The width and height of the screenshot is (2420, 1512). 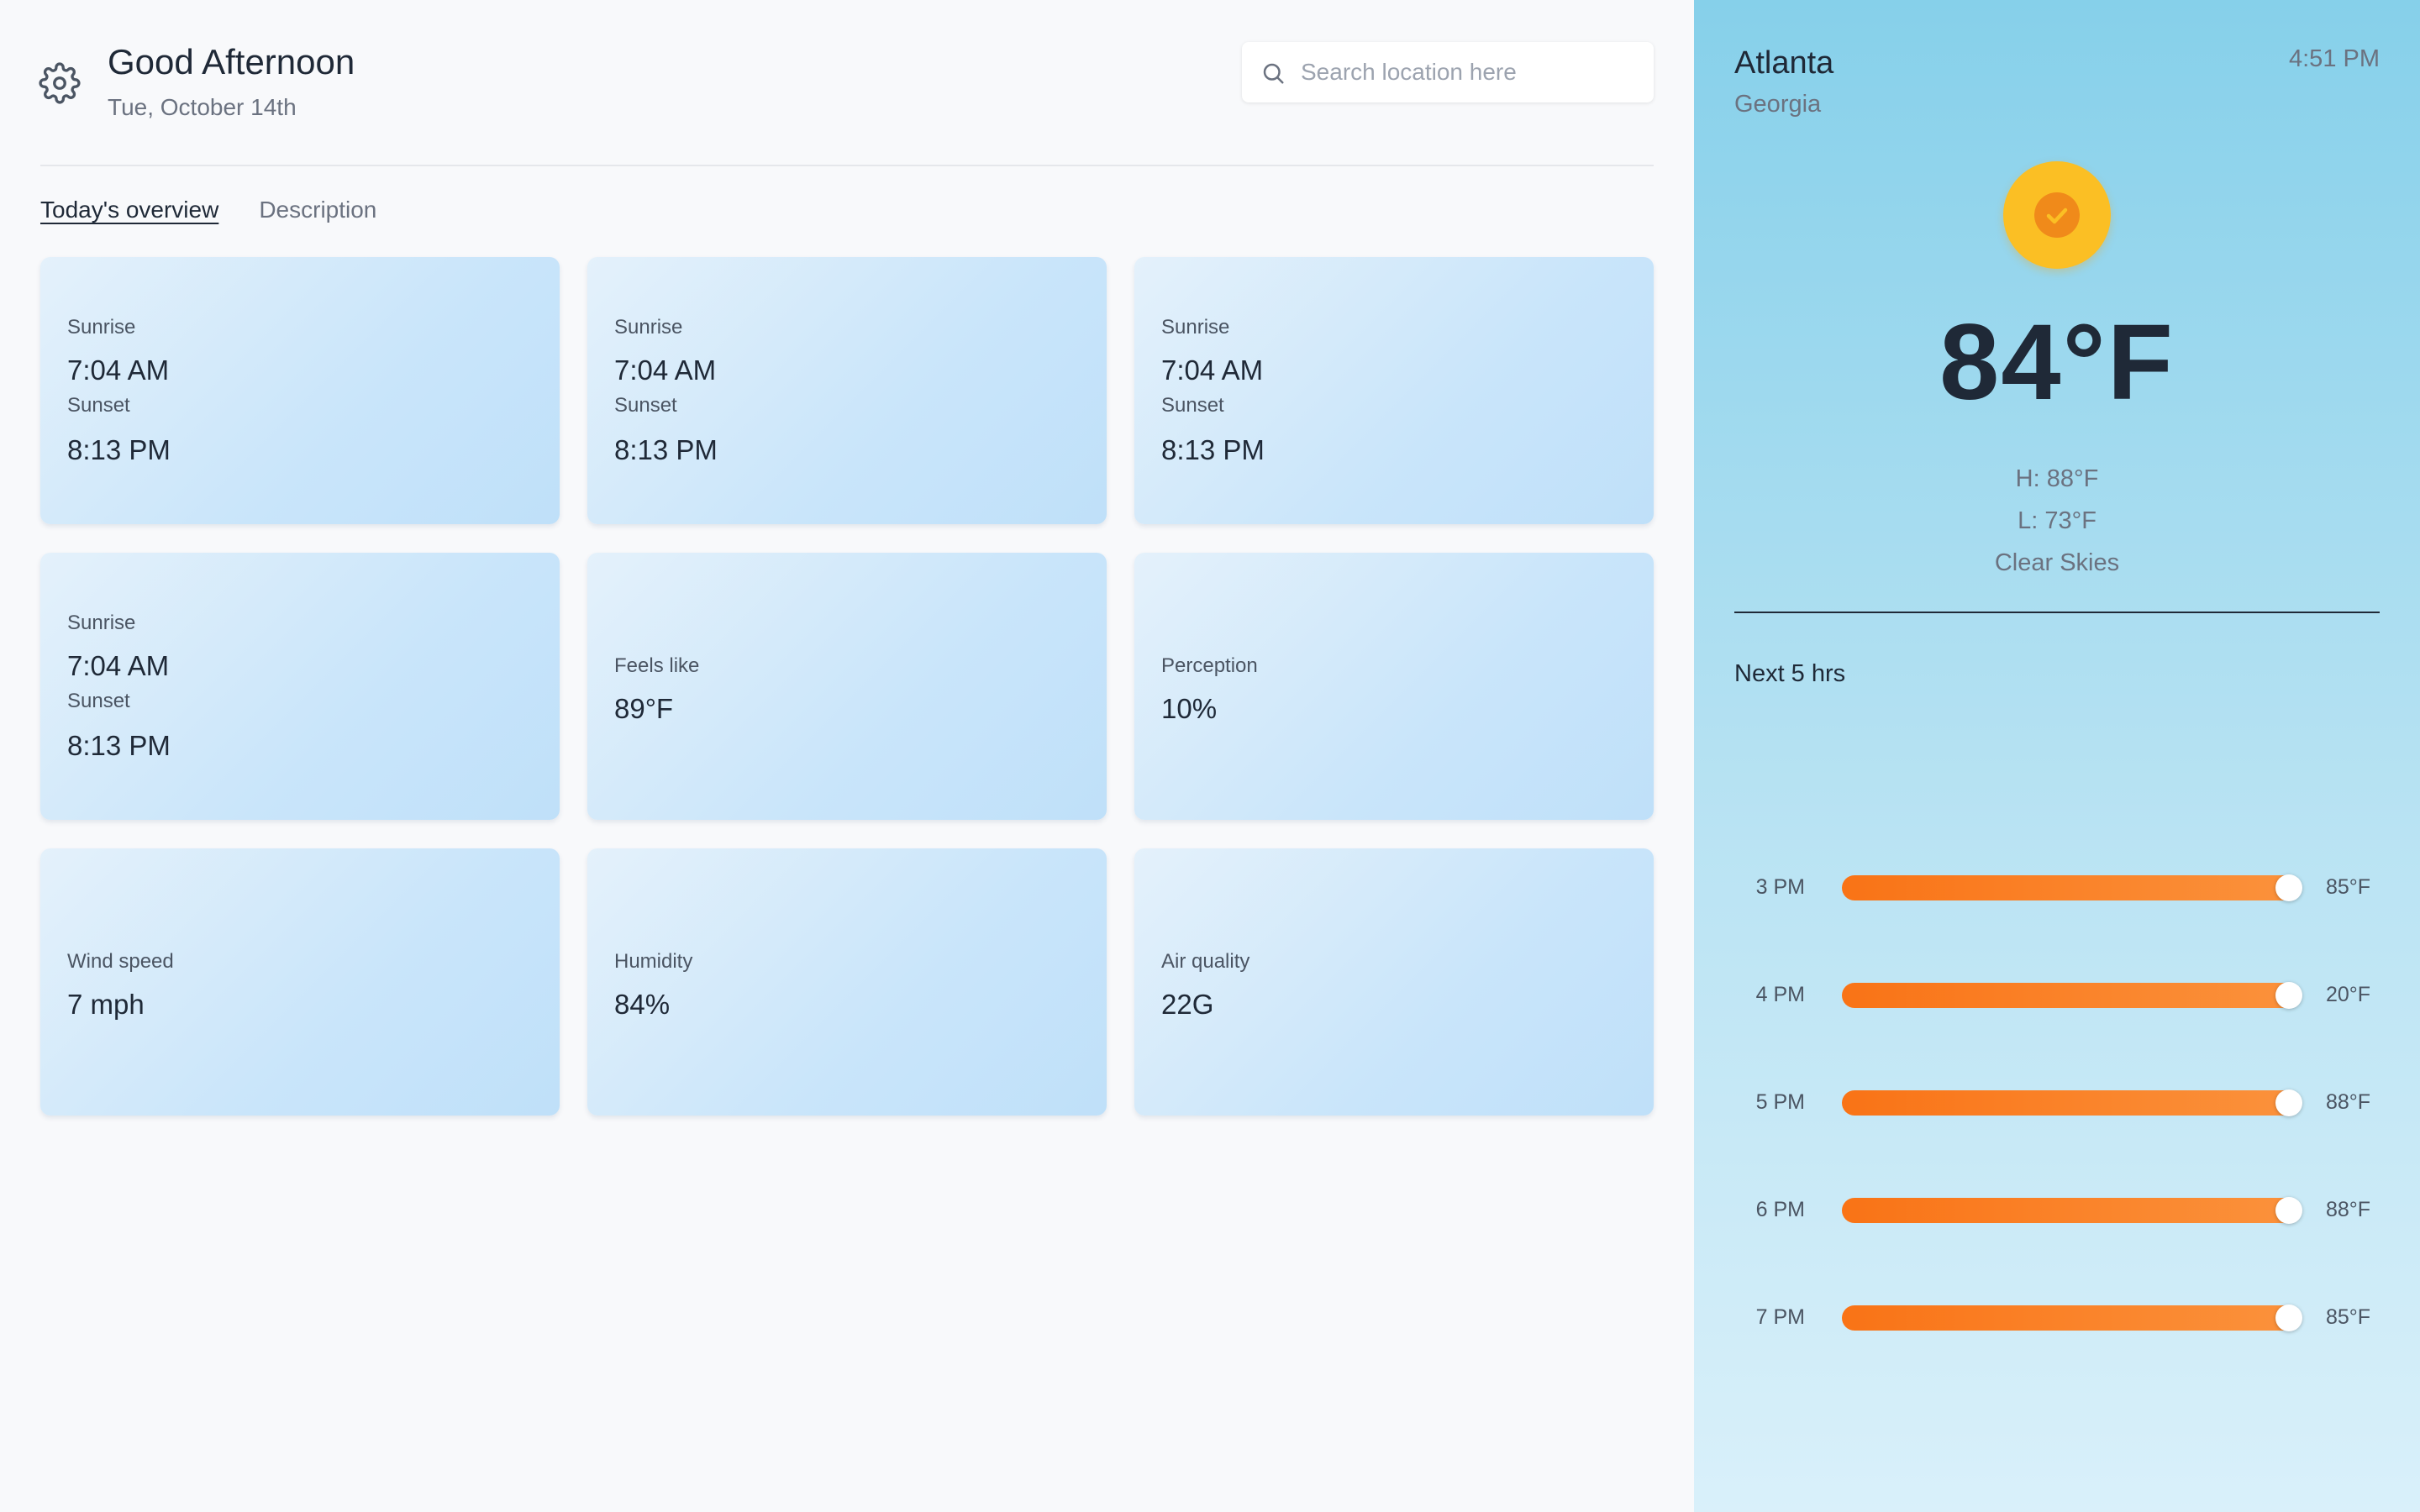 I want to click on tab-description: Description, so click(x=317, y=210).